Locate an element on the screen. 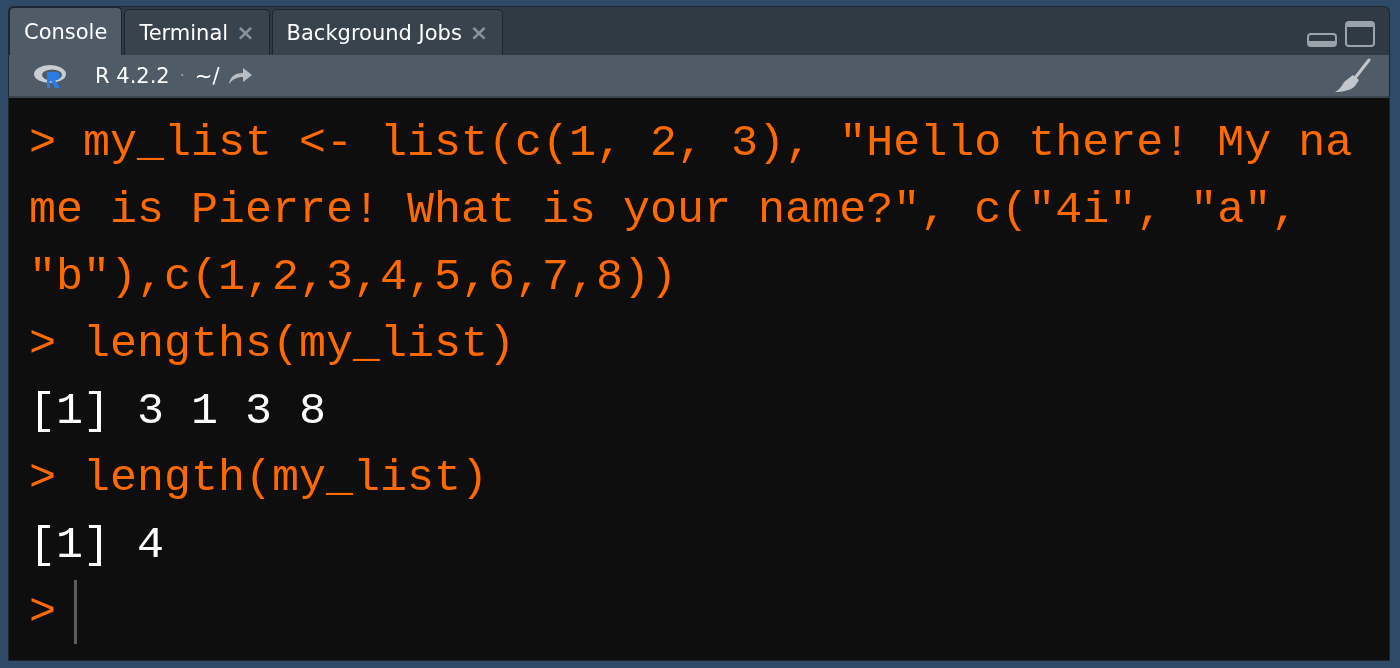 This screenshot has width=1400, height=668. command-line: > lengths(my_list) is located at coordinates (273, 345).